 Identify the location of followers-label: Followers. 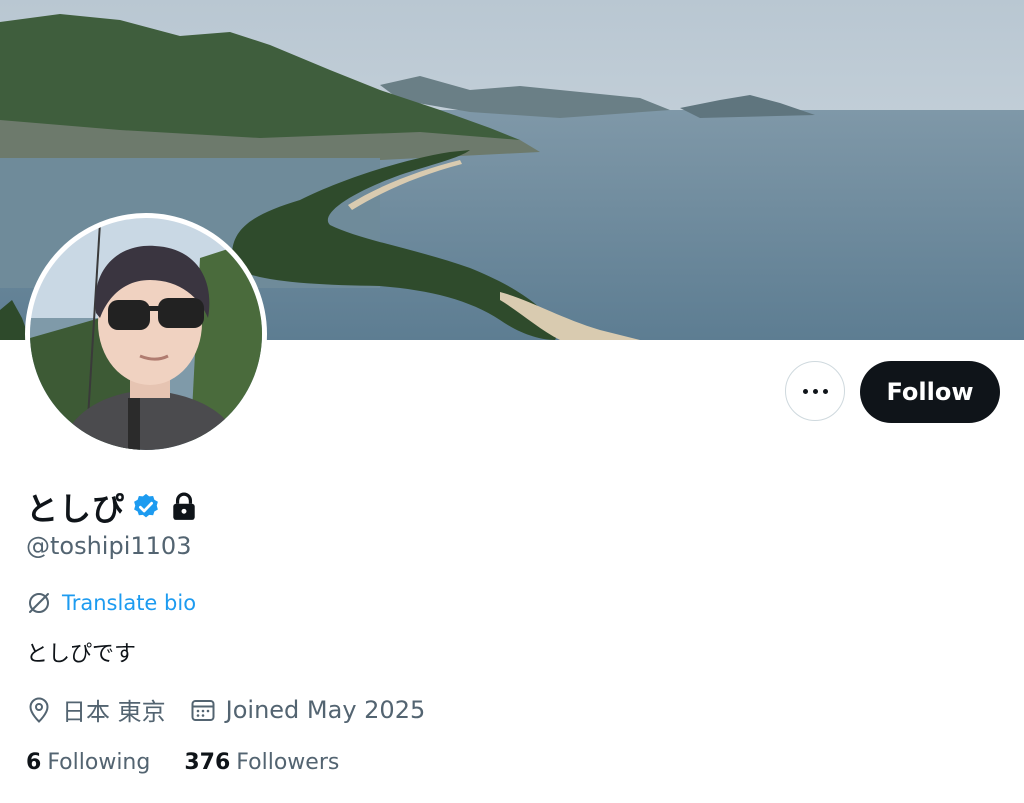
(288, 762).